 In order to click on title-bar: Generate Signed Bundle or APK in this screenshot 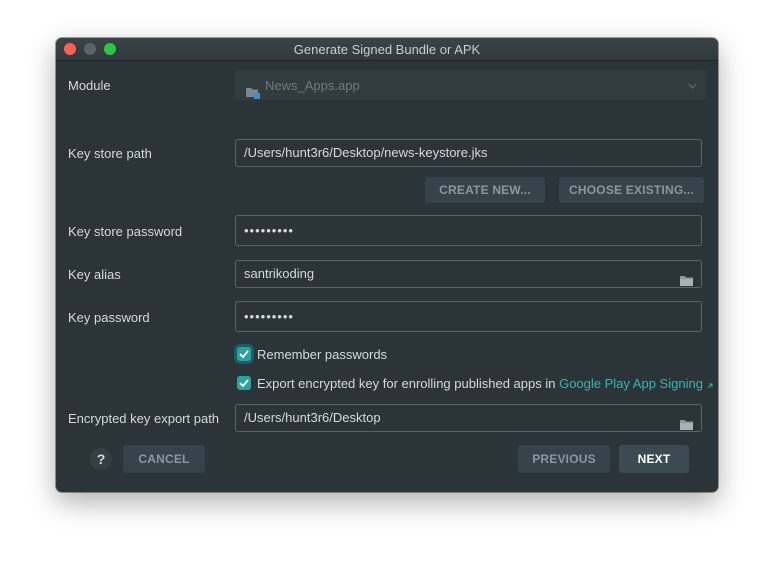, I will do `click(387, 49)`.